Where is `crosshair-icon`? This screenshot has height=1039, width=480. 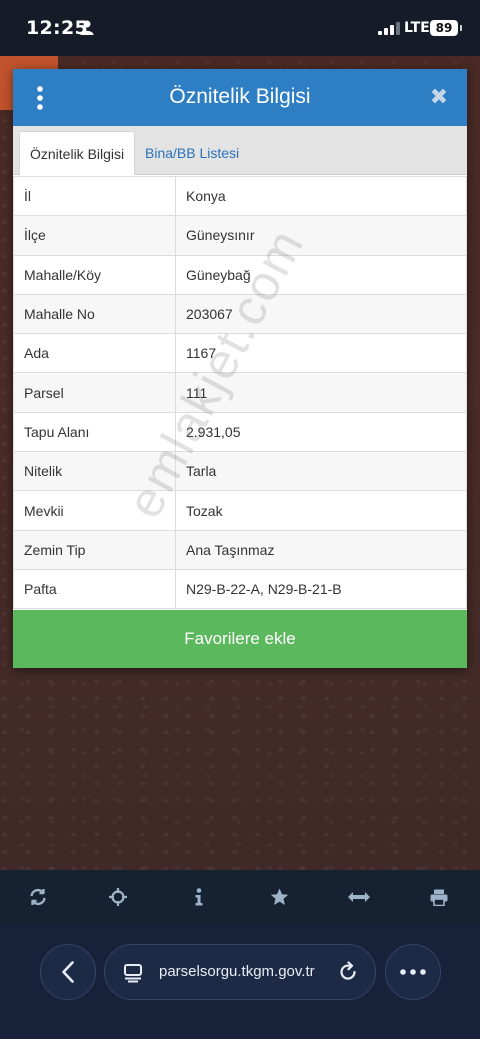 crosshair-icon is located at coordinates (118, 897).